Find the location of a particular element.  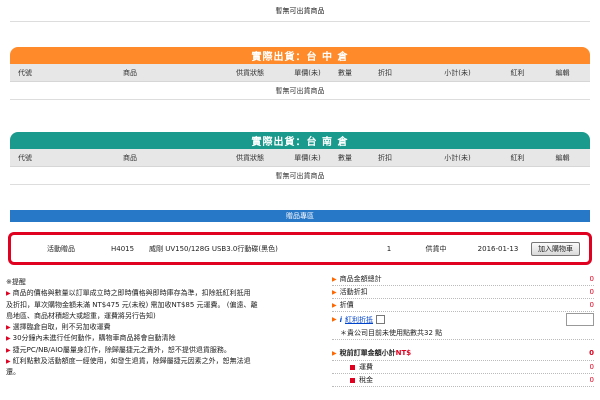

gift-section-header: 贈品專區 is located at coordinates (300, 216).